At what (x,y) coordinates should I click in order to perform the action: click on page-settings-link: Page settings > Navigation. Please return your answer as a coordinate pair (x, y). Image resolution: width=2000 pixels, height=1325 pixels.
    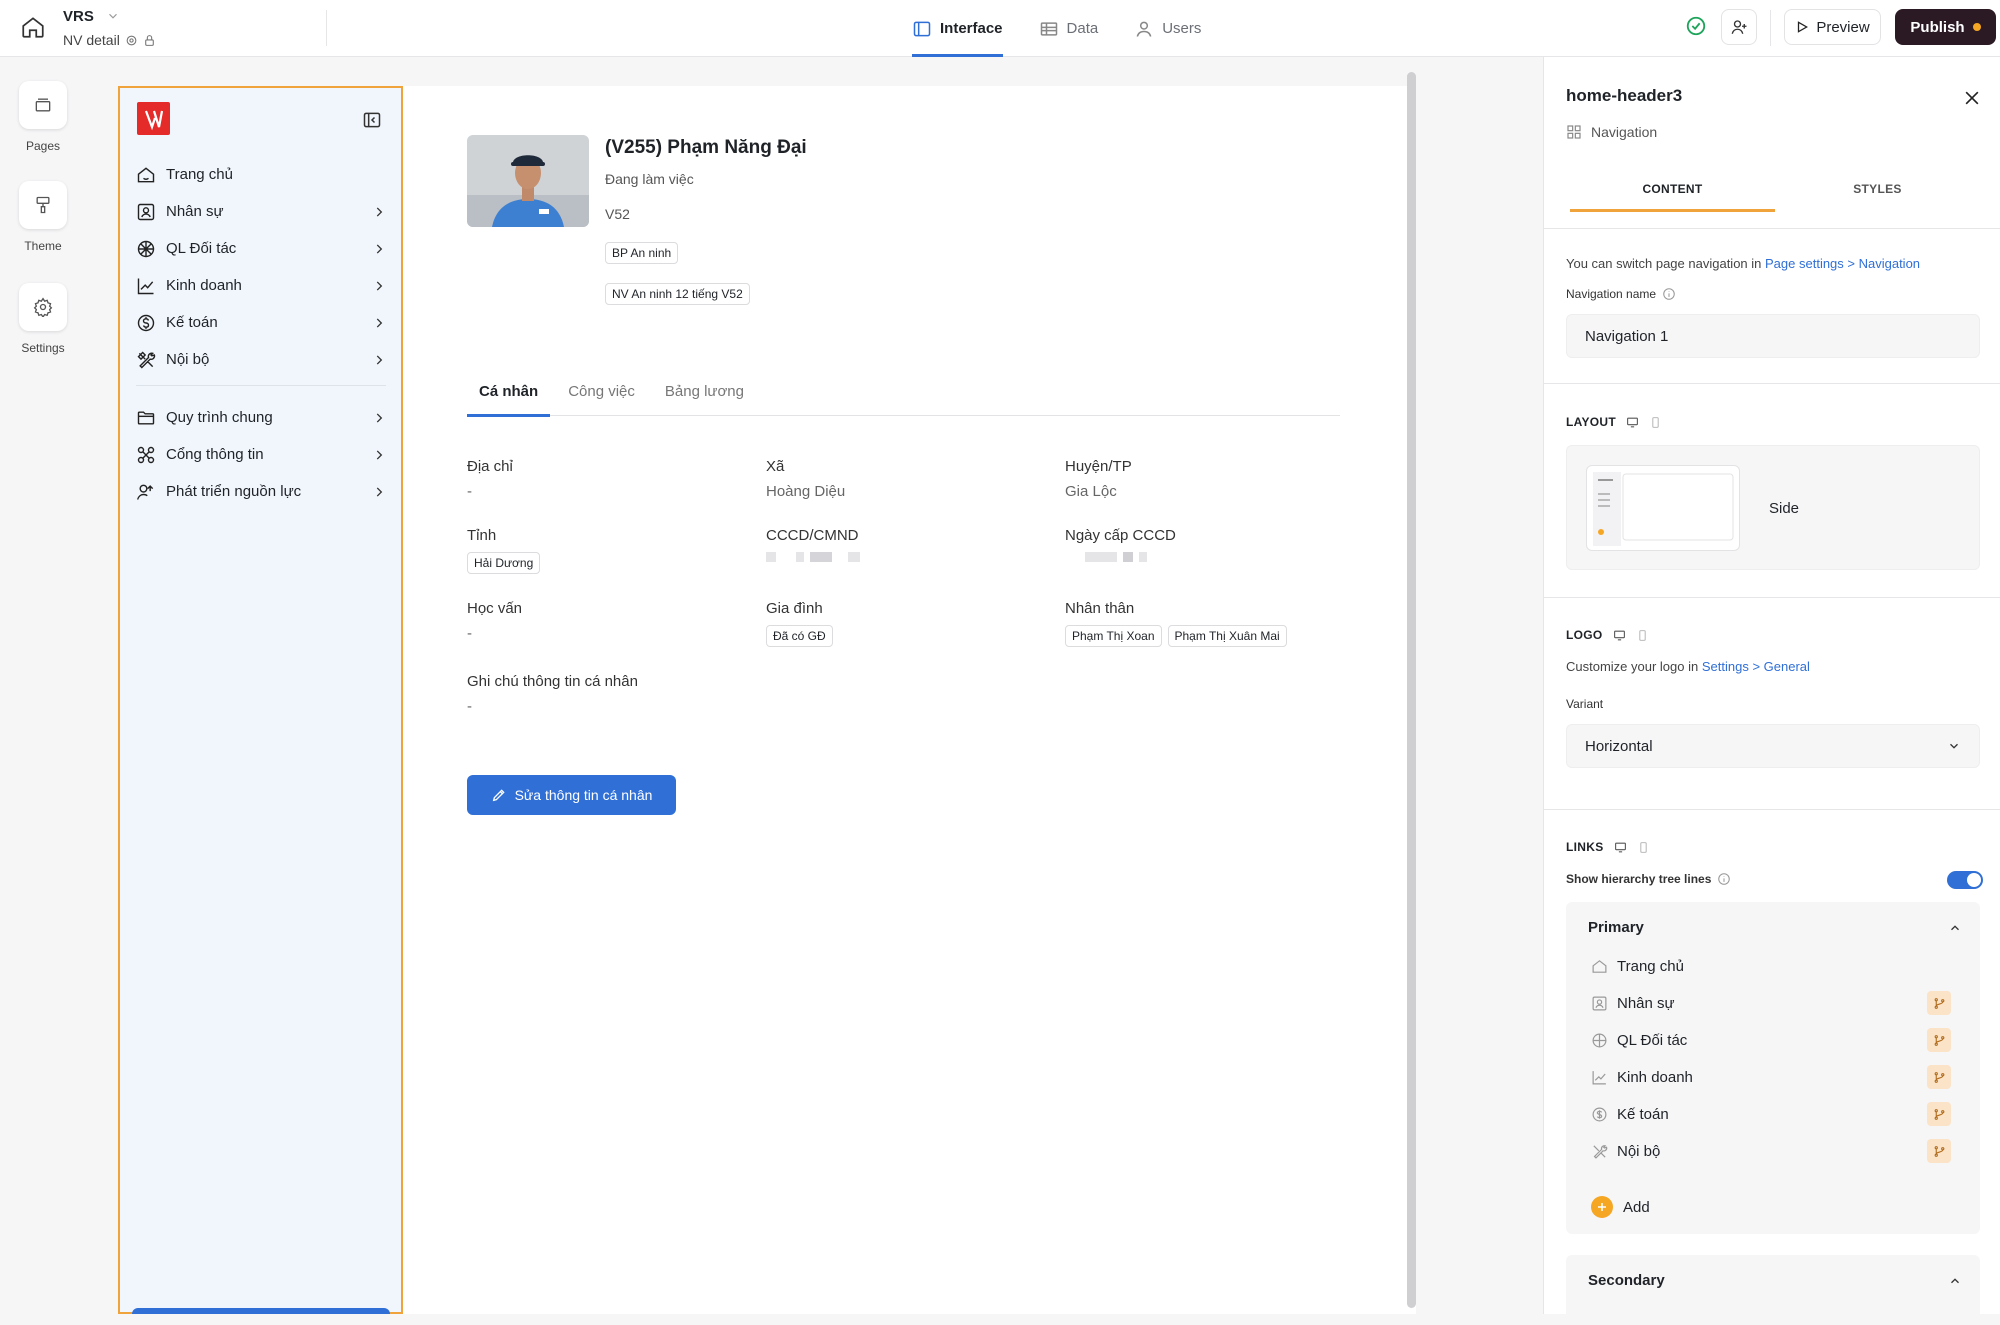
    Looking at the image, I should click on (1842, 263).